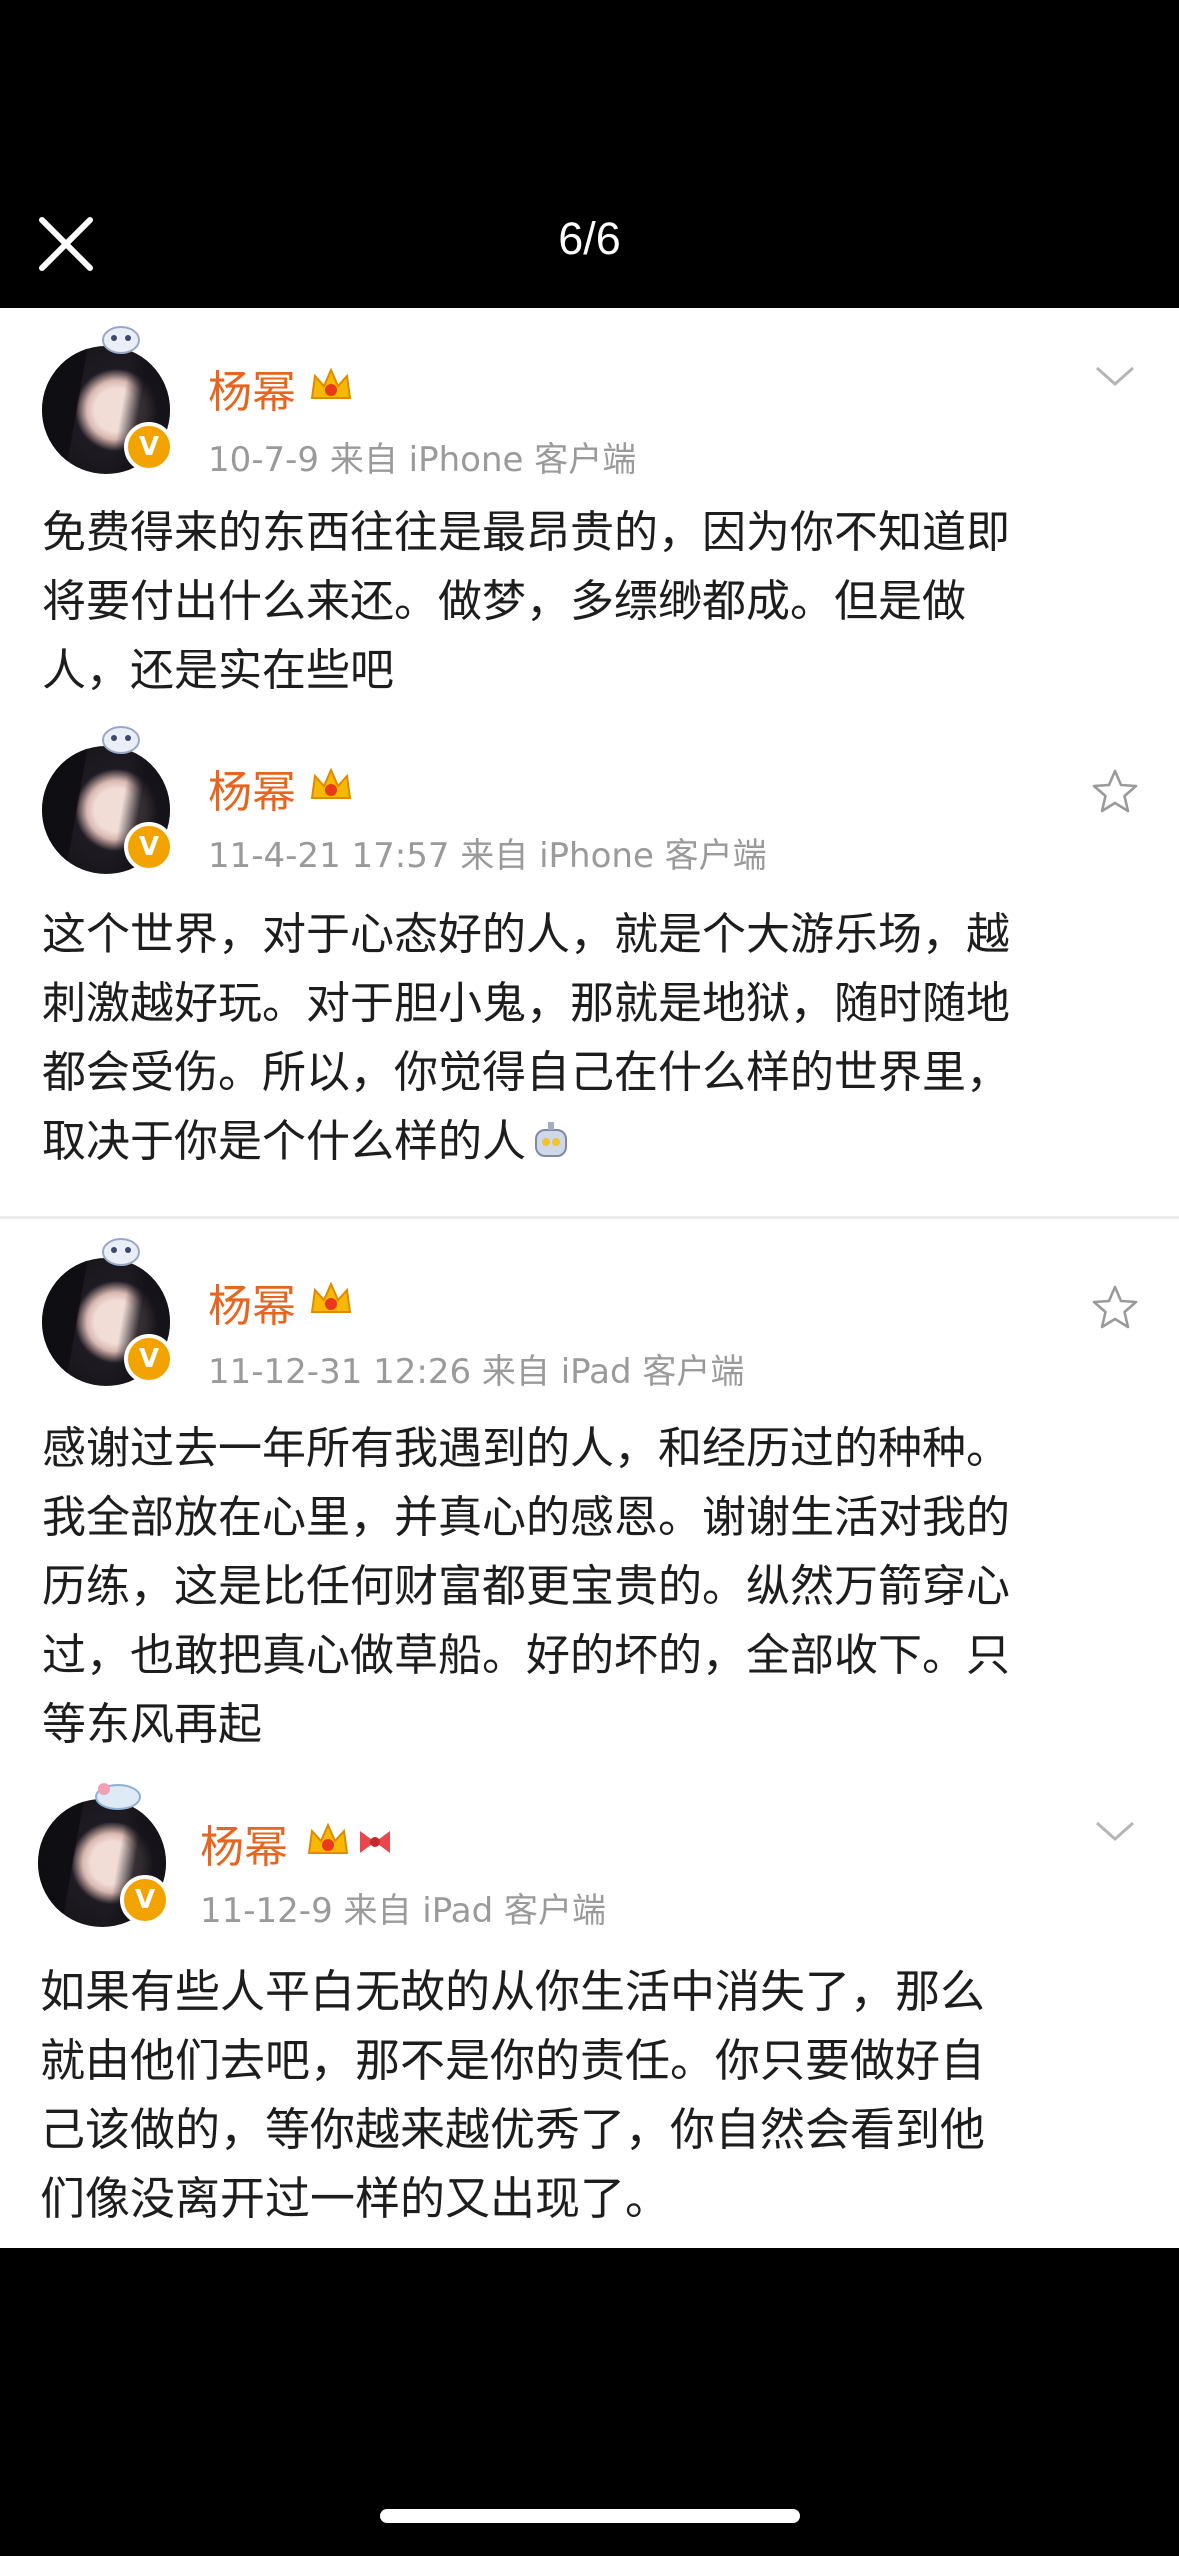  Describe the element at coordinates (526, 1448) in the screenshot. I see `post-text-line: 感谢过去一年所有我遇到的人，和经历过的种种。` at that location.